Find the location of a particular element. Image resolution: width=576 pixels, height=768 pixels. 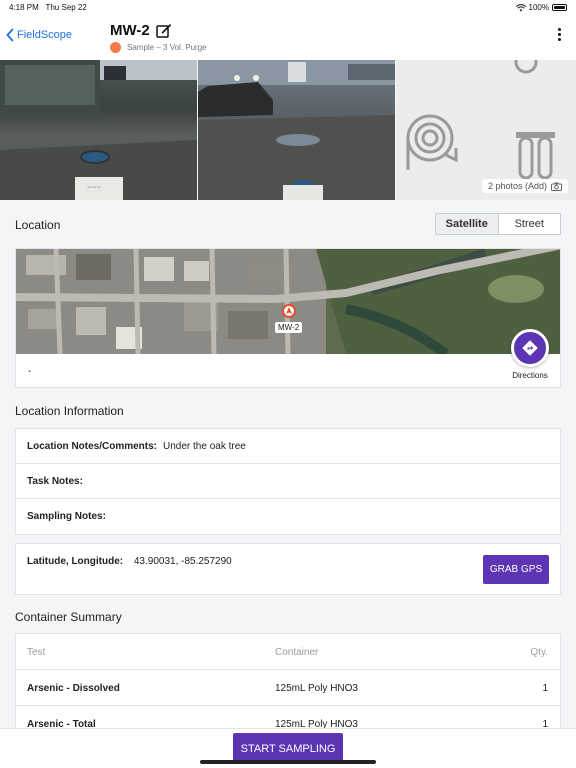

sampling-notes-label: Sampling Notes: is located at coordinates (66, 516).